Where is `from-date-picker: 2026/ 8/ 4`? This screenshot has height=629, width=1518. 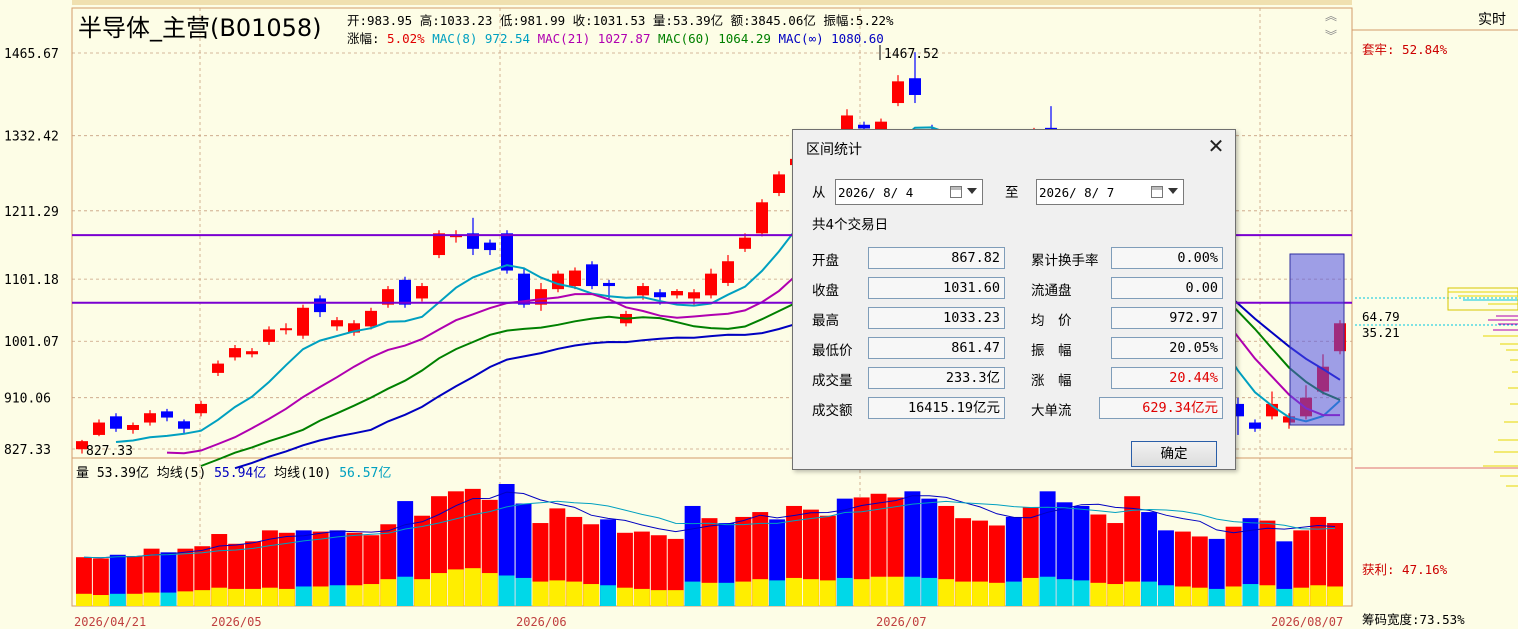 from-date-picker: 2026/ 8/ 4 is located at coordinates (909, 192).